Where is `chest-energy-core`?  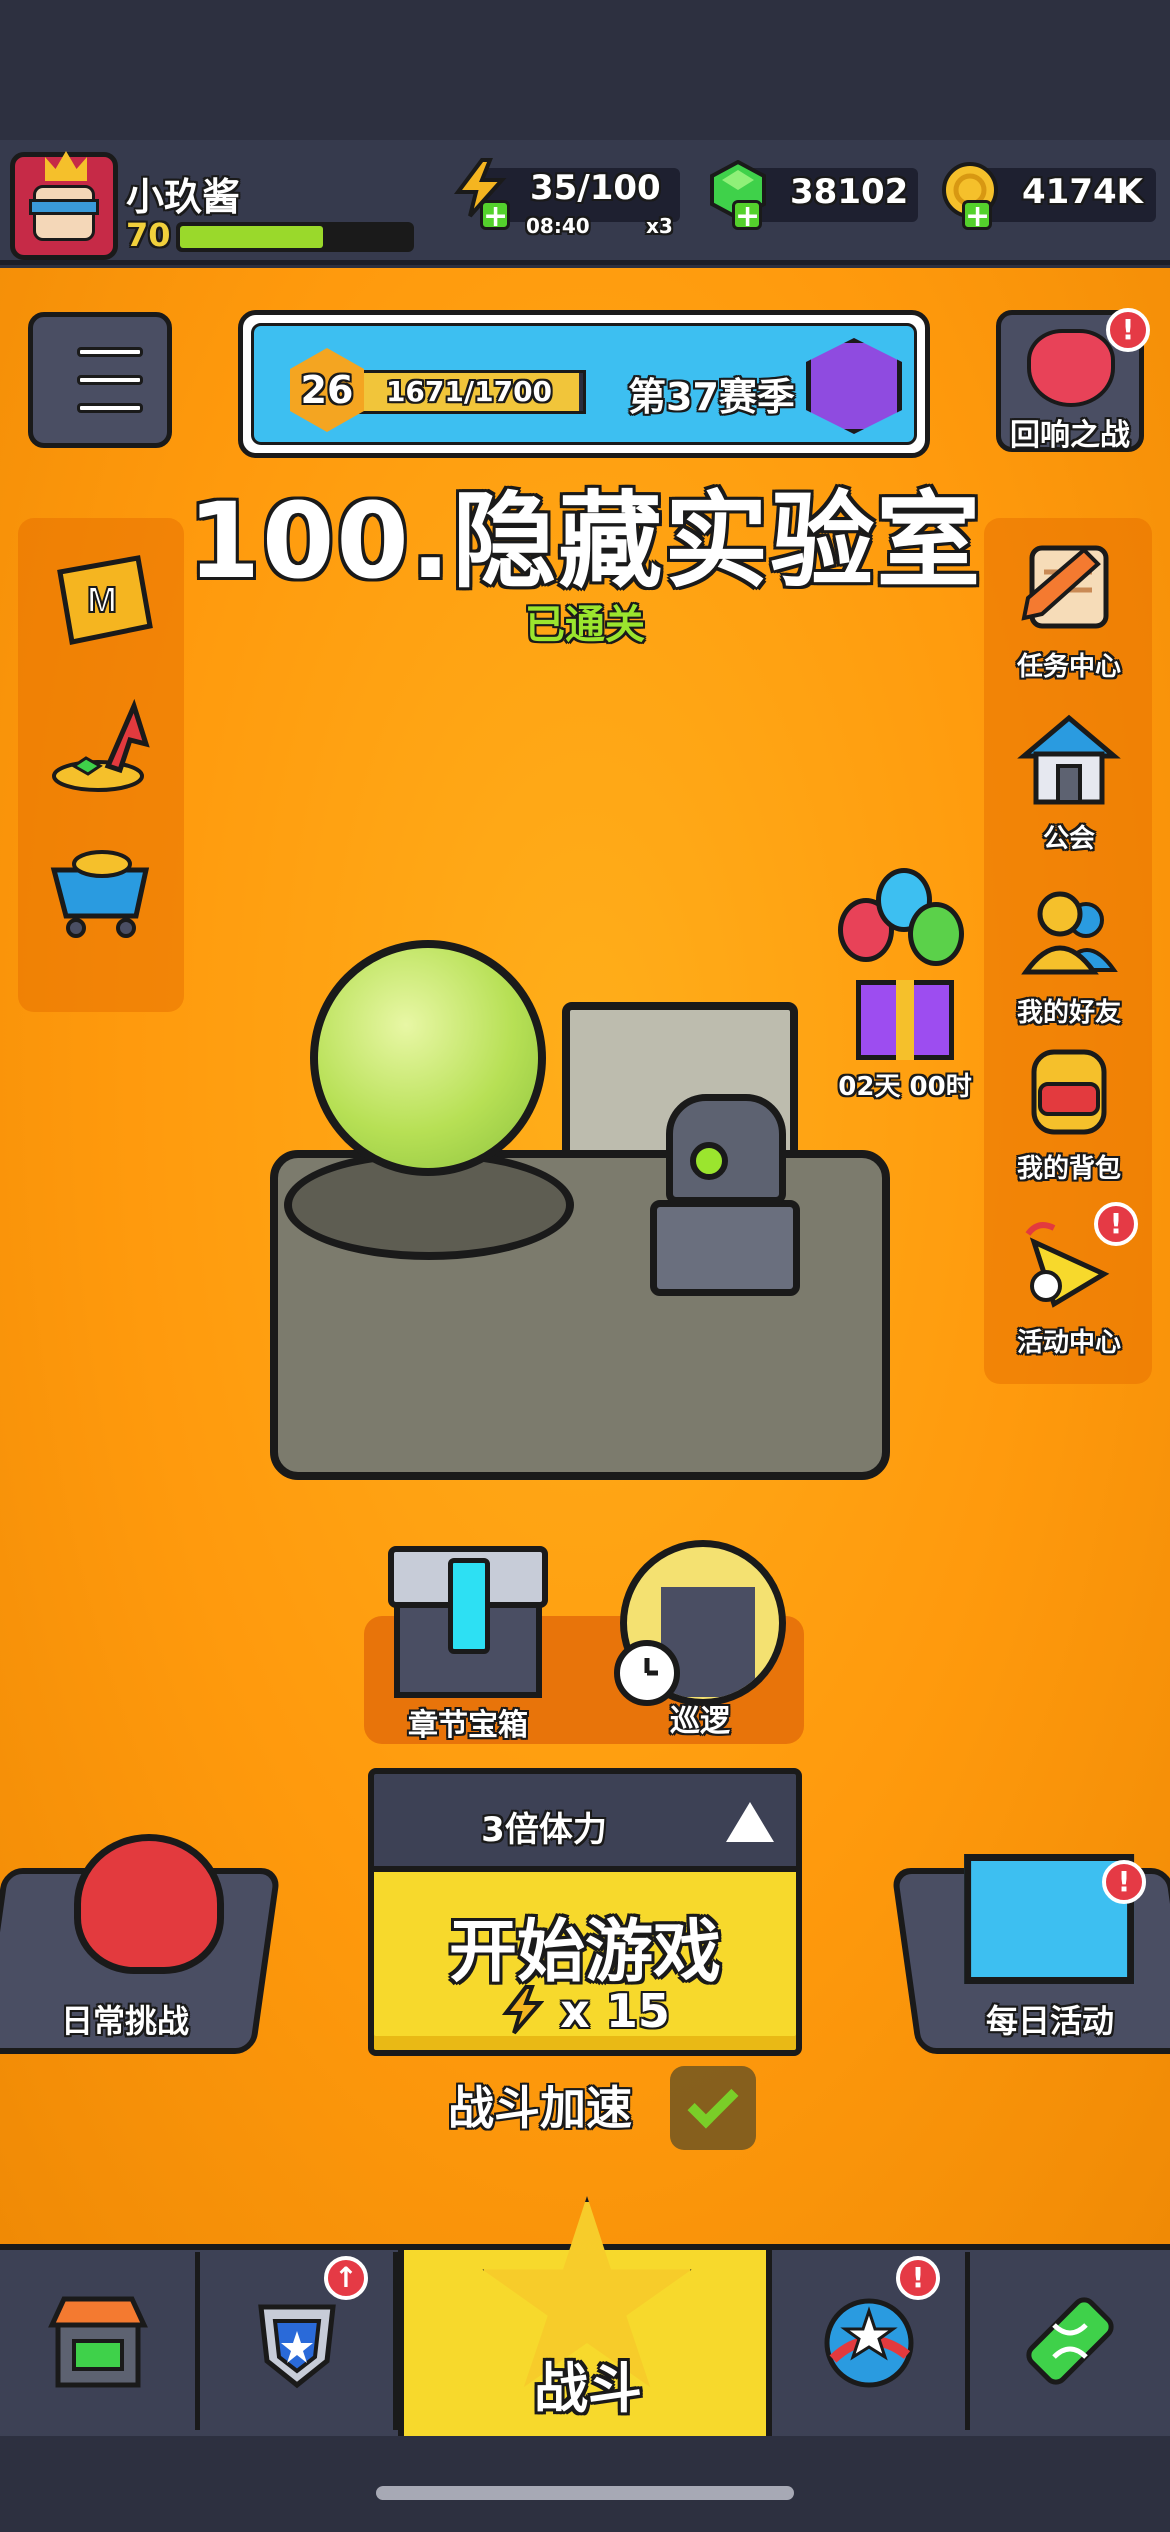
chest-energy-core is located at coordinates (469, 1606).